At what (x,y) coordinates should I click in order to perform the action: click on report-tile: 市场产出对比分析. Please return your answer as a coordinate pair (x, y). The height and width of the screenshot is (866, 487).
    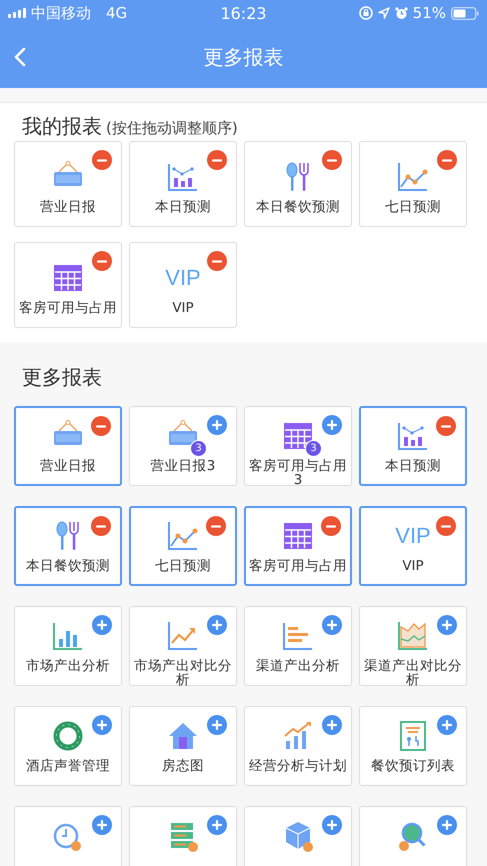
    Looking at the image, I should click on (183, 646).